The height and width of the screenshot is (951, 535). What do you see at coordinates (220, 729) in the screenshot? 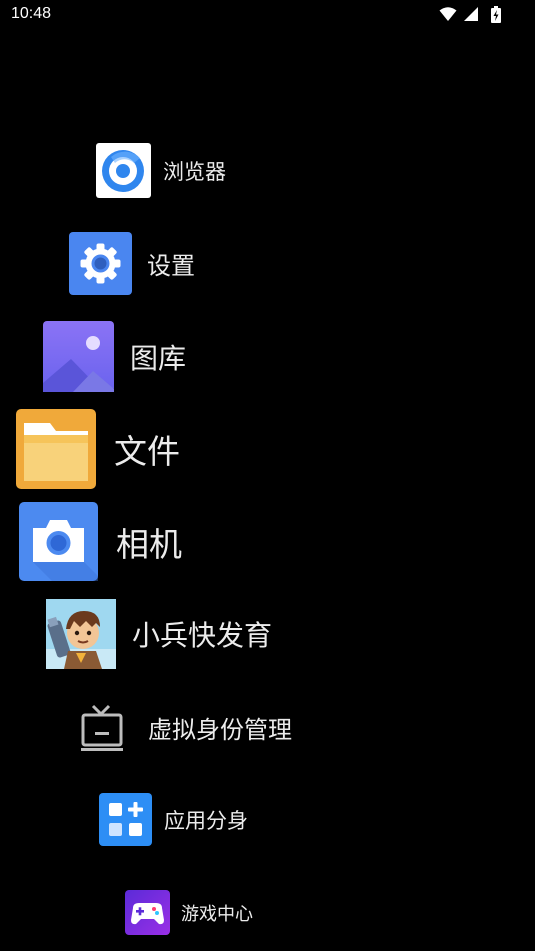
I see `app-label: 虚拟身份管理` at bounding box center [220, 729].